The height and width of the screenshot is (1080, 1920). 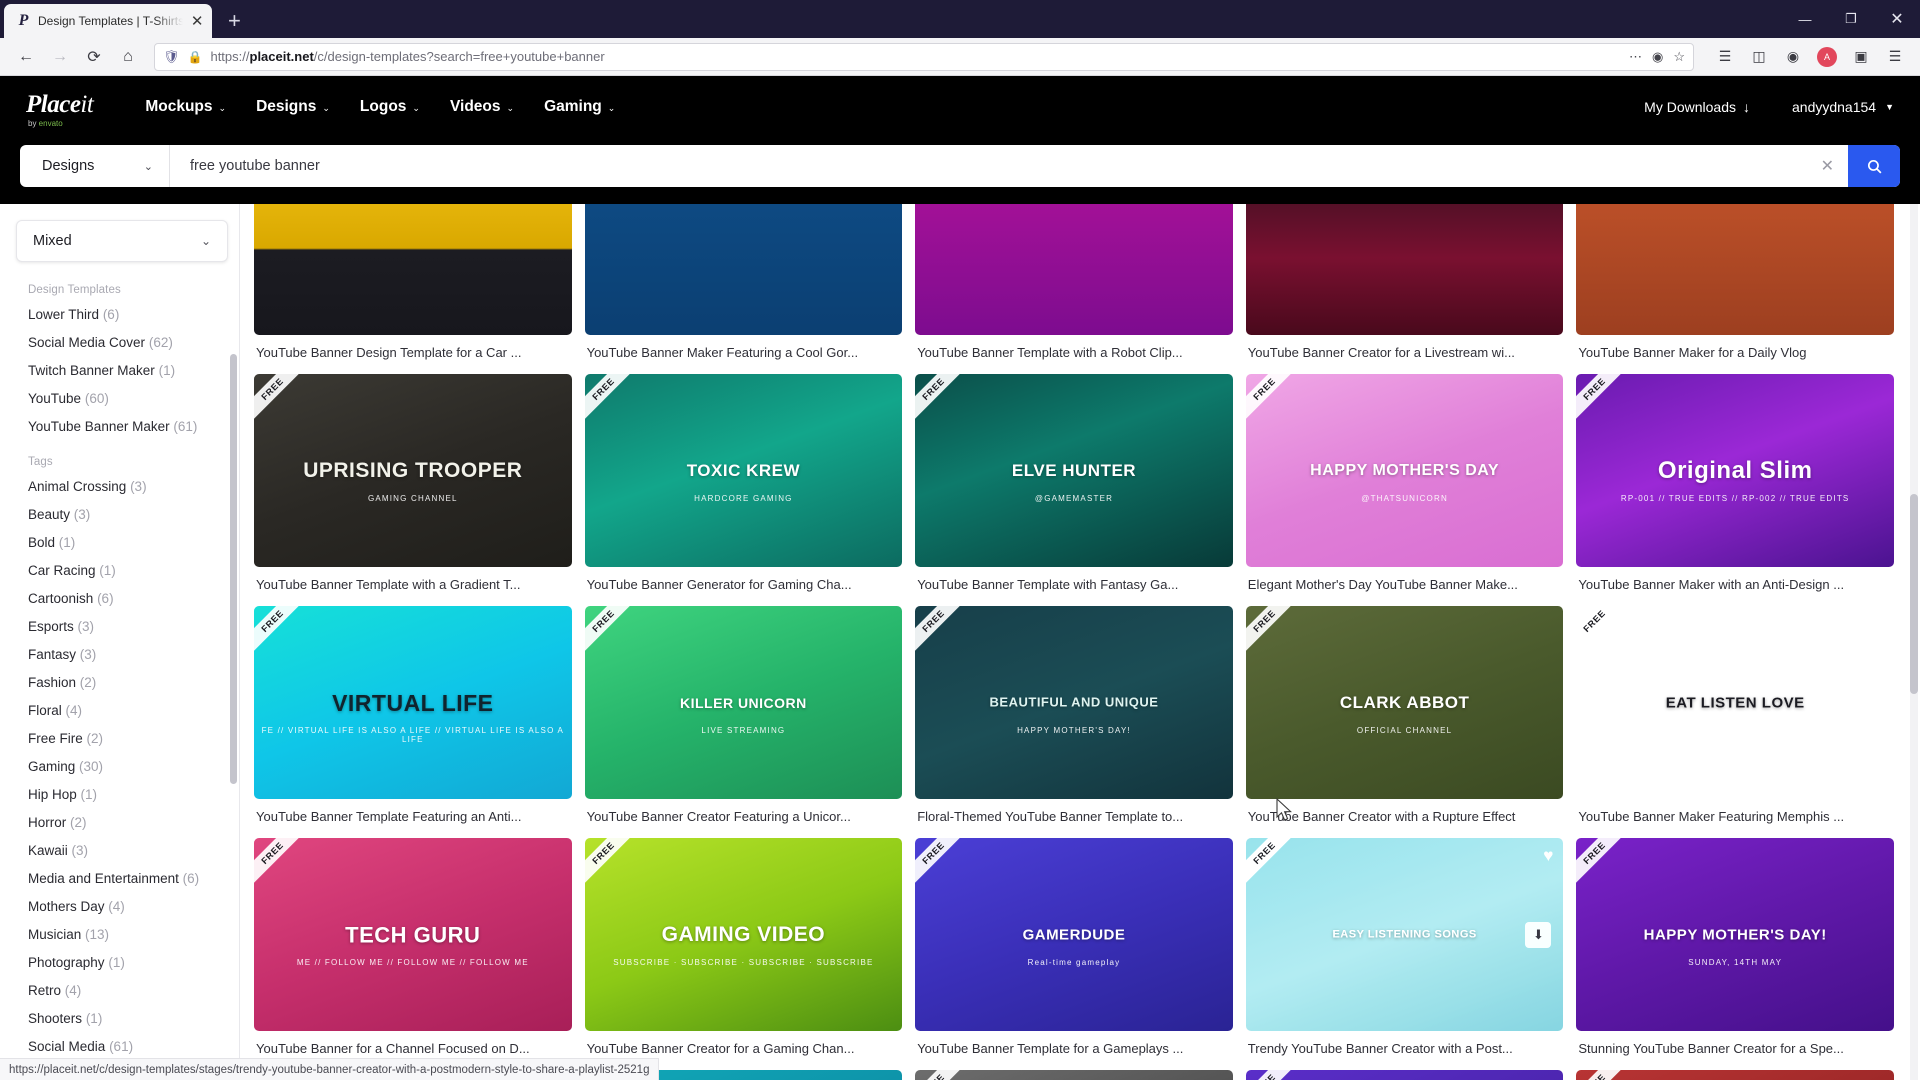 I want to click on facet-item-free-fire: Free Fire (2), so click(x=128, y=738).